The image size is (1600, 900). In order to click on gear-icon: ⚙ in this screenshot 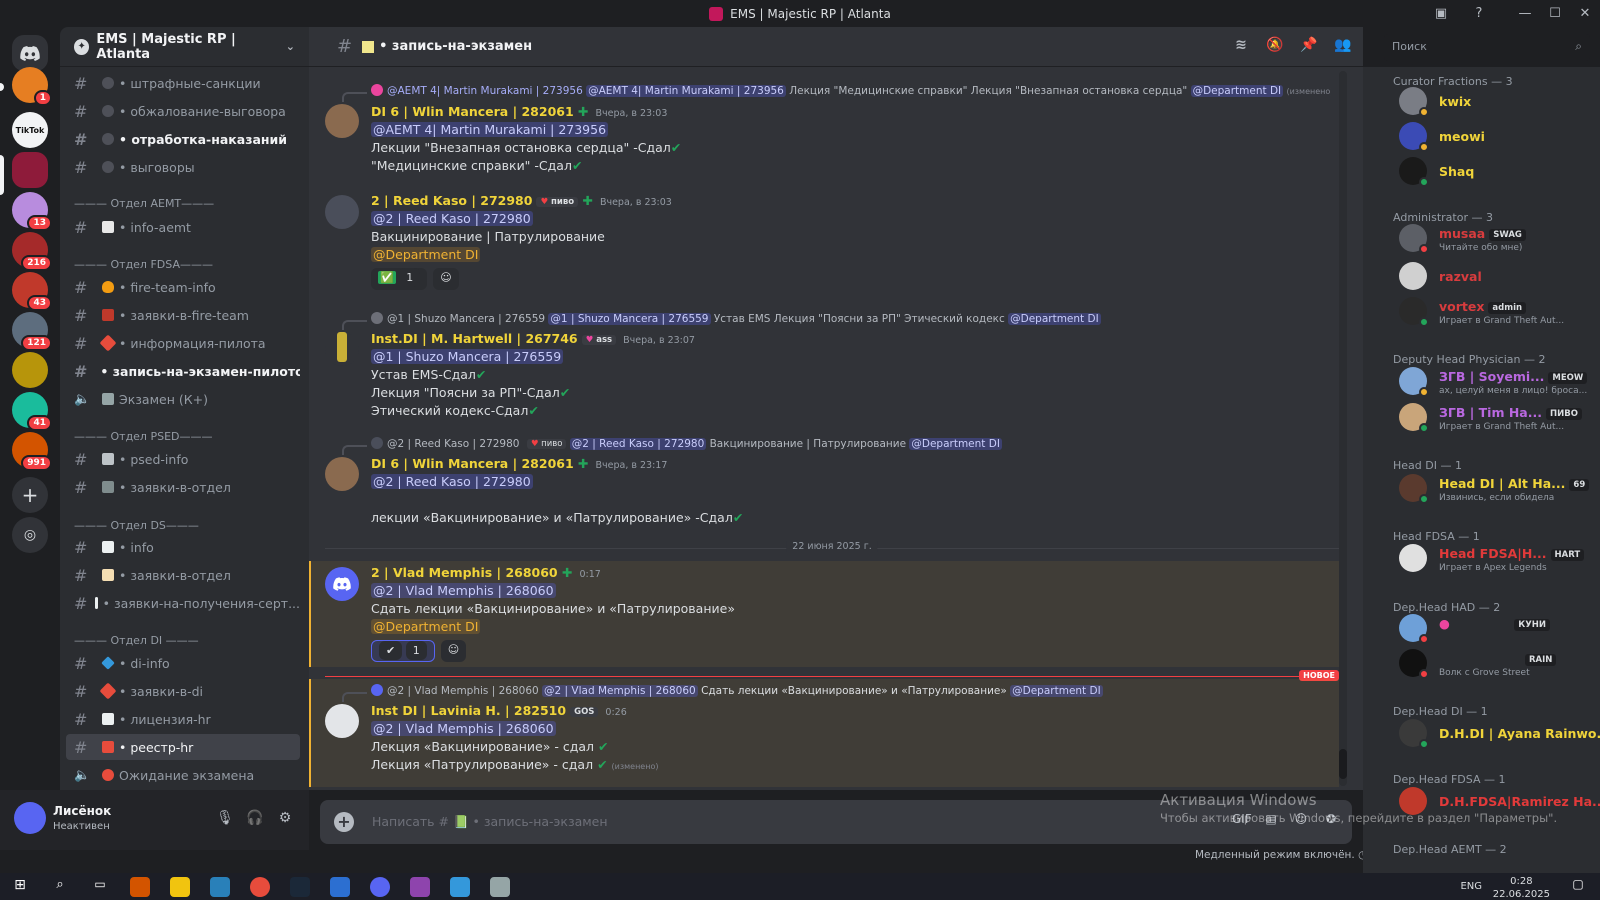, I will do `click(285, 819)`.